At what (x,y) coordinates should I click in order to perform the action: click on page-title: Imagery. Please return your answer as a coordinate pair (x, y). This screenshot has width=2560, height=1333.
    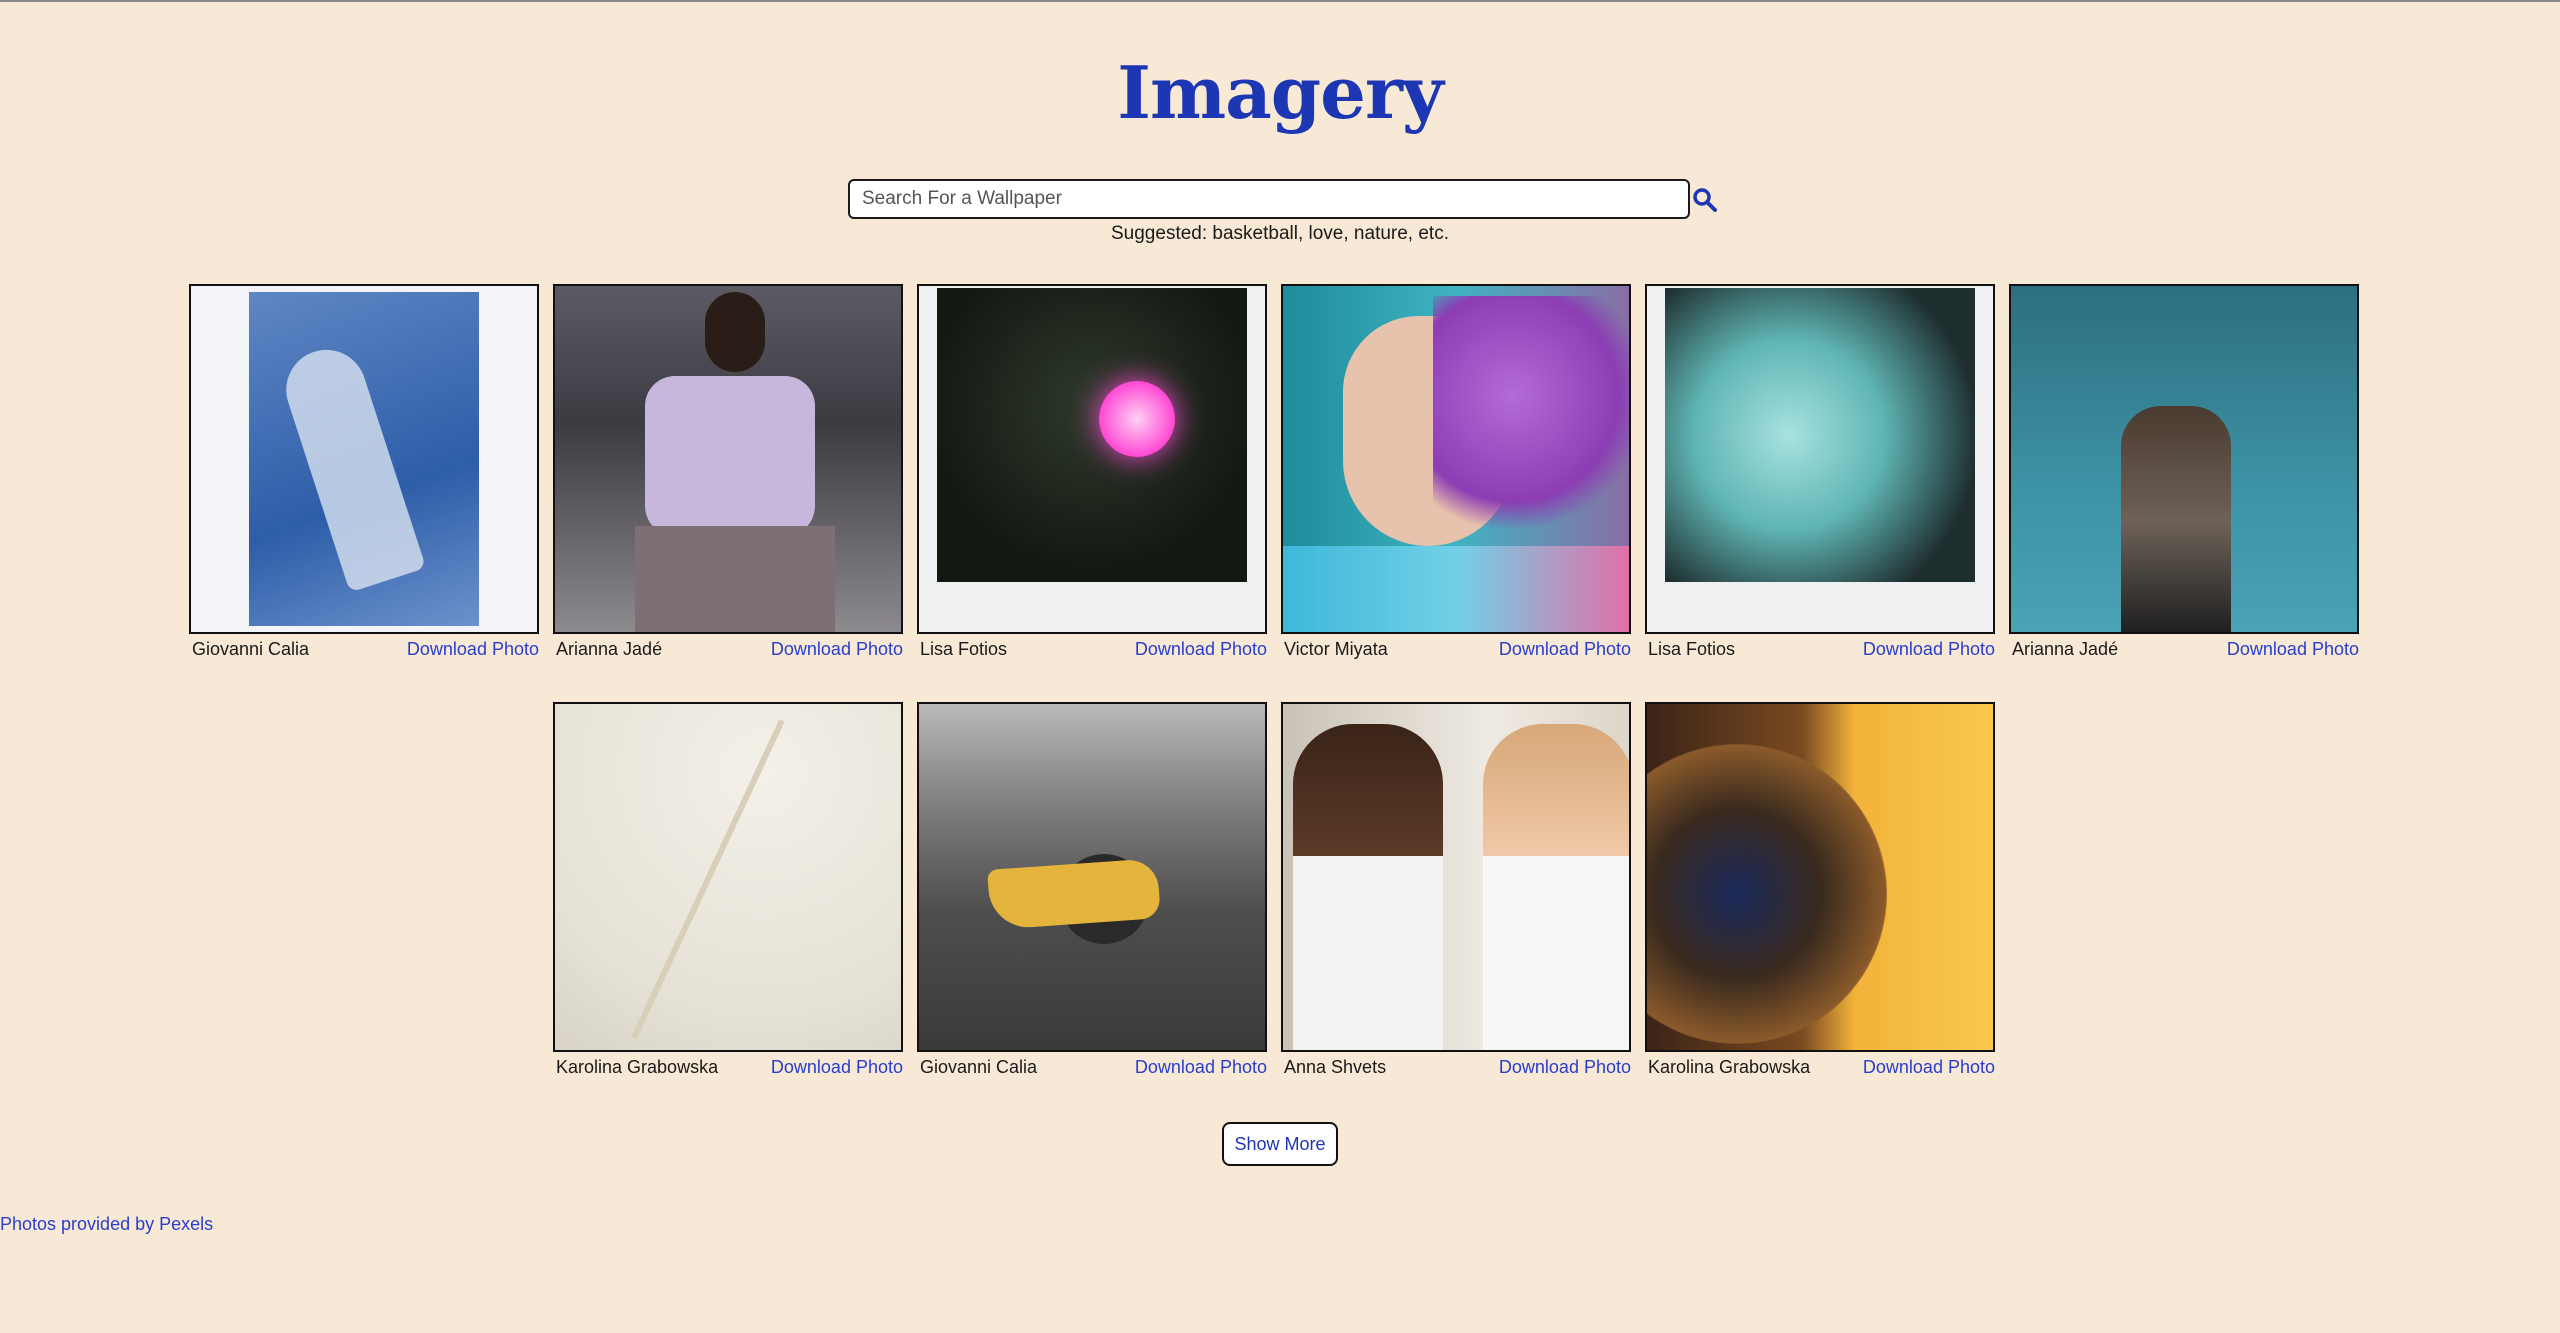
    Looking at the image, I should click on (1280, 92).